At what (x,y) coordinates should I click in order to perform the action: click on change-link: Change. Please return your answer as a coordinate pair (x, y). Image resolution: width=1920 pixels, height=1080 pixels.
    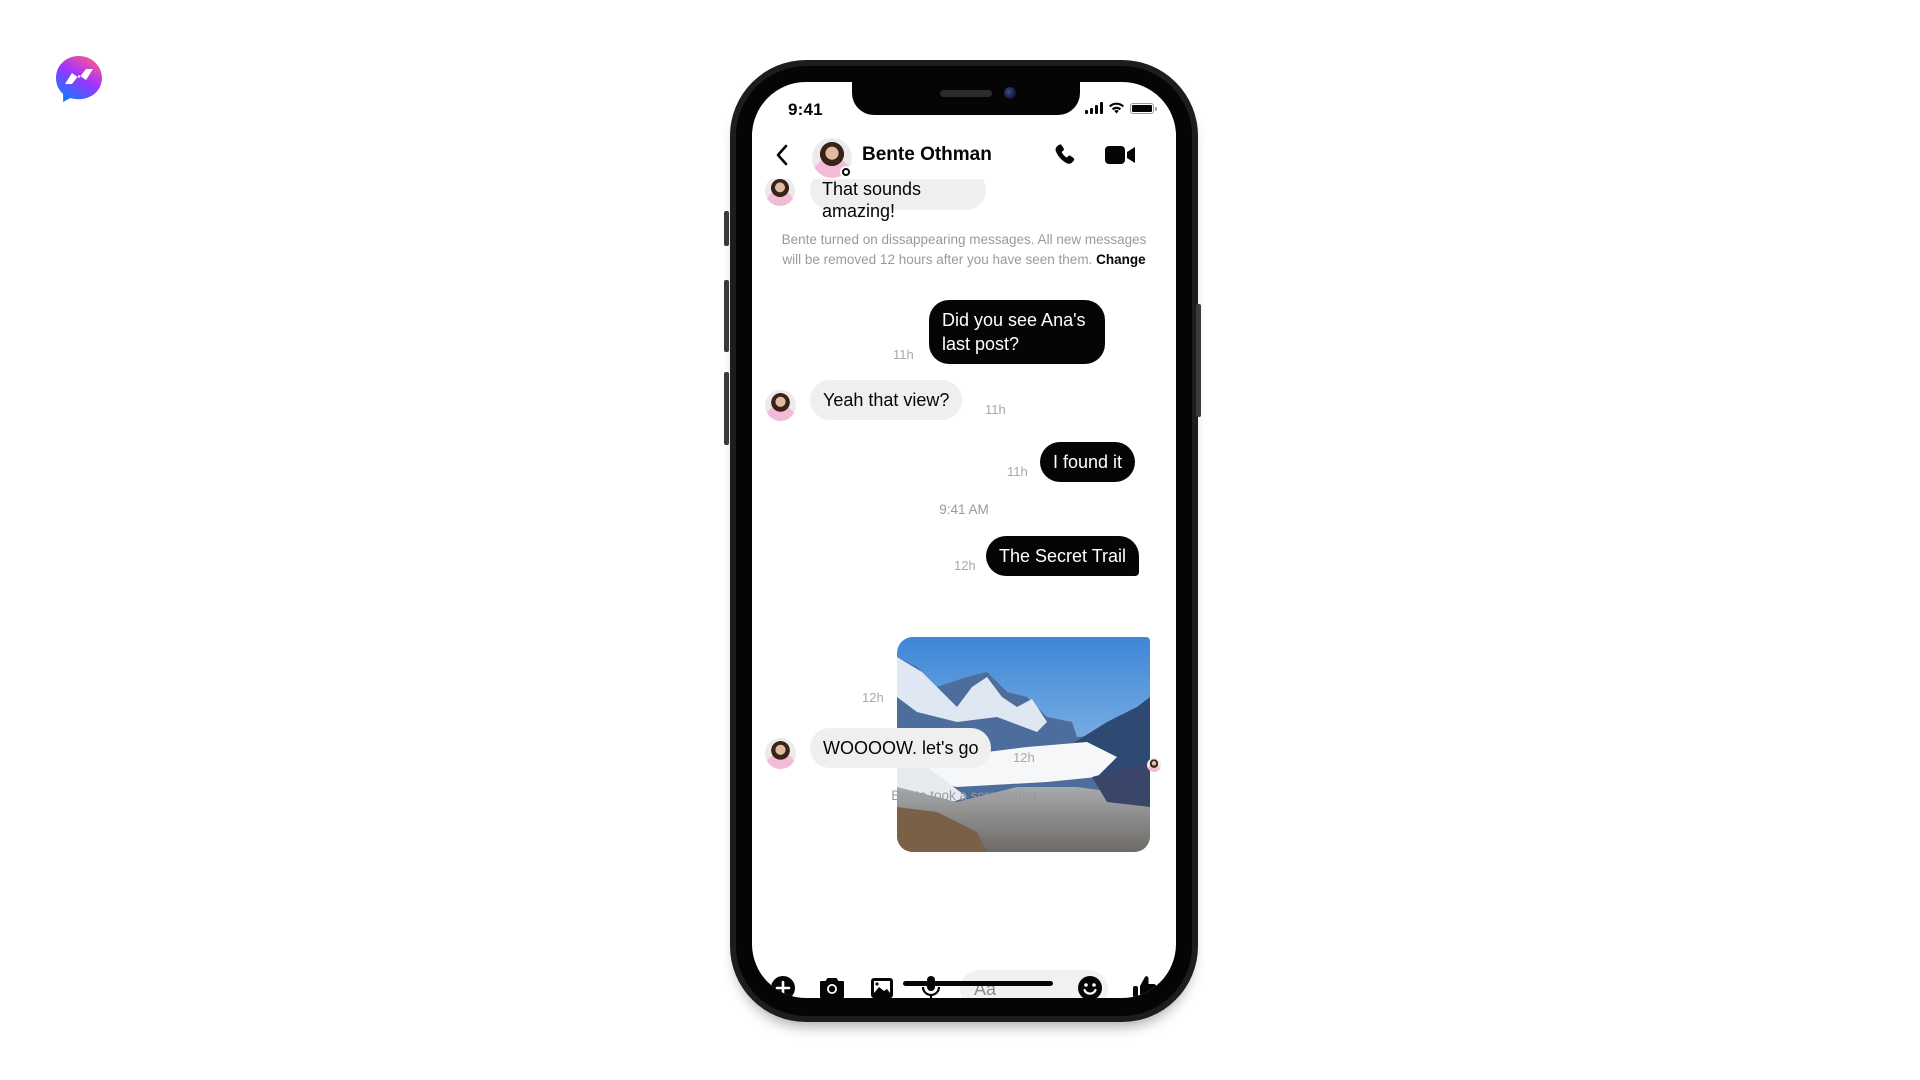
    Looking at the image, I should click on (1121, 259).